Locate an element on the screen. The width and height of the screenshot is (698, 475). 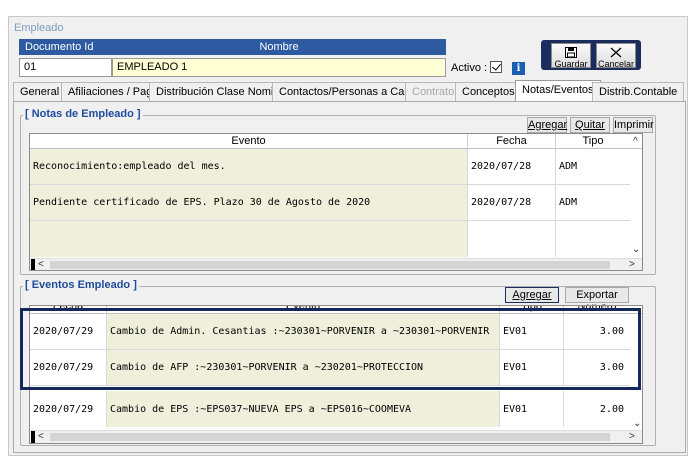
tab-distrib-contable: Distrib.Contable is located at coordinates (638, 92).